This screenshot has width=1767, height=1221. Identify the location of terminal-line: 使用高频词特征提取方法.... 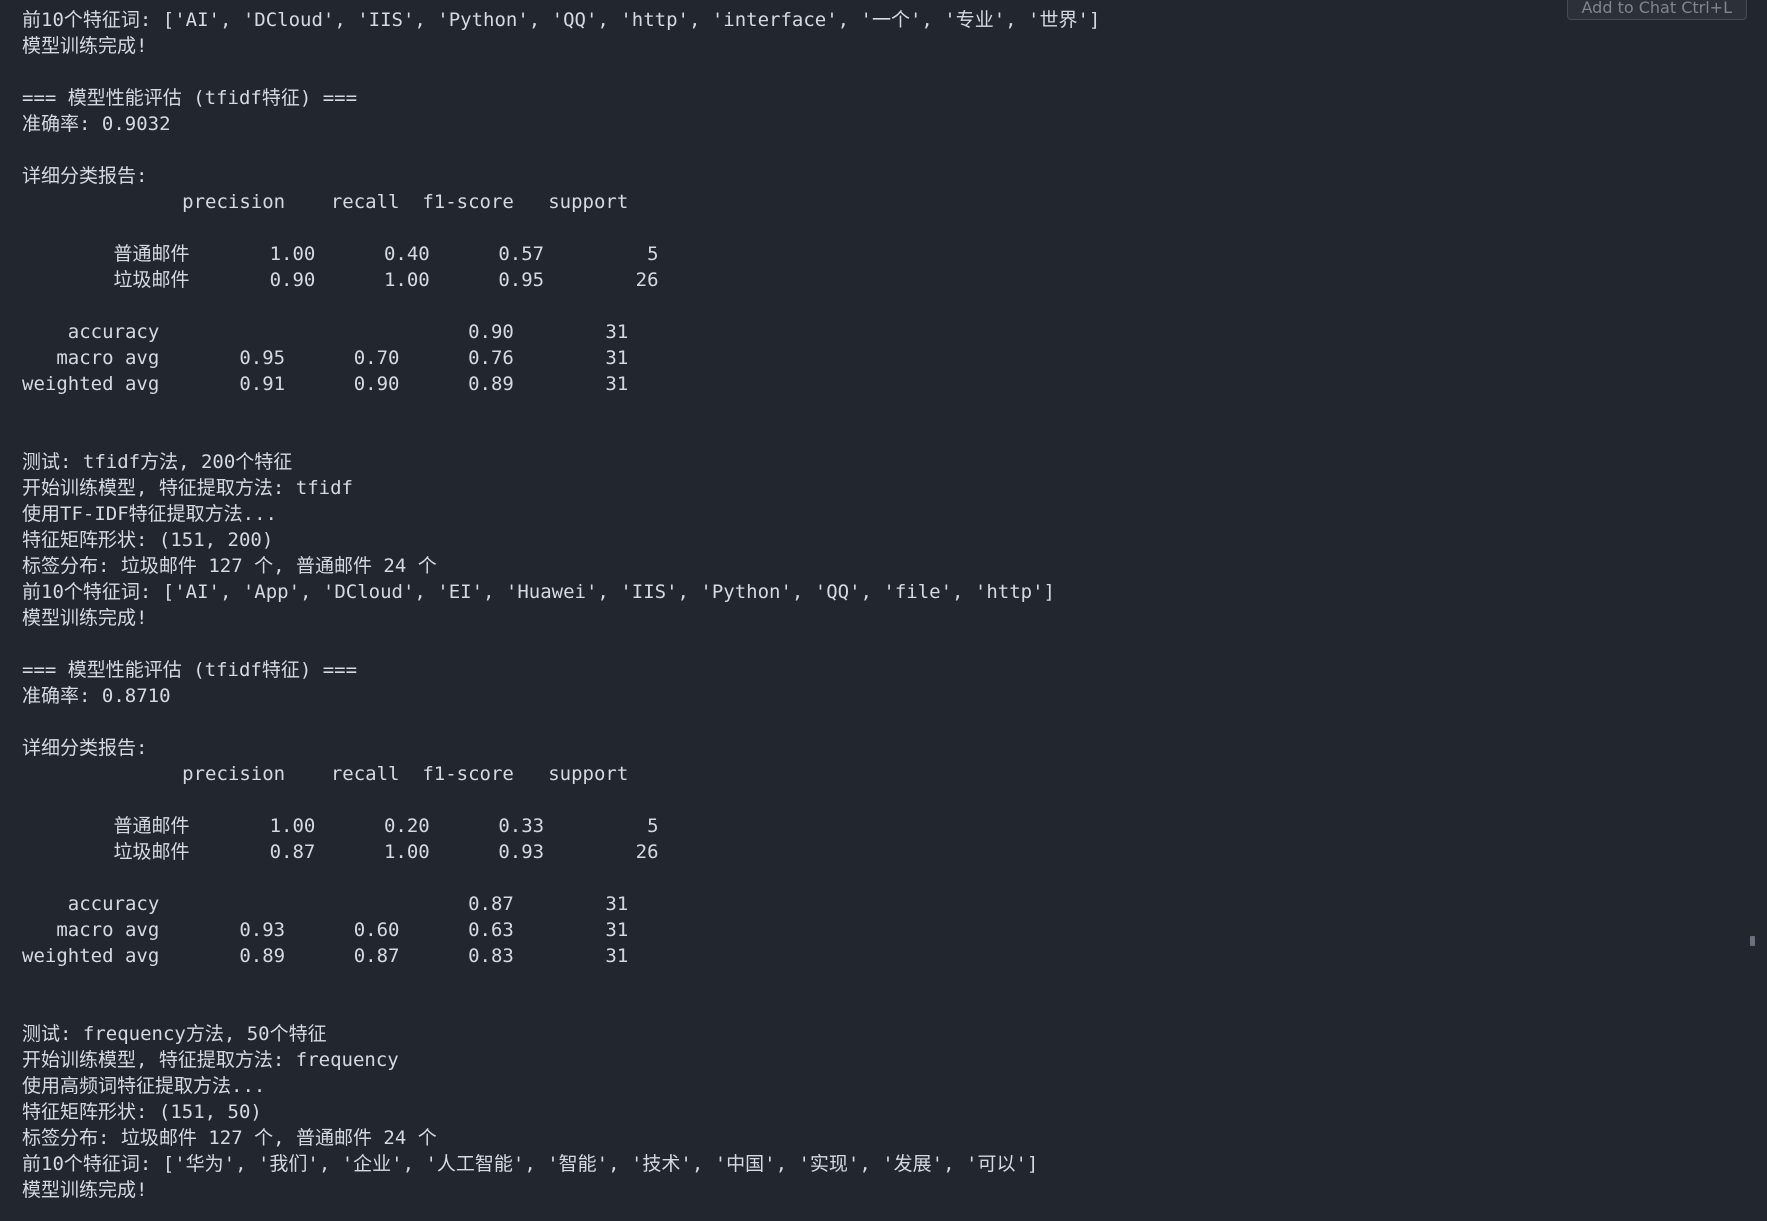
(144, 1086).